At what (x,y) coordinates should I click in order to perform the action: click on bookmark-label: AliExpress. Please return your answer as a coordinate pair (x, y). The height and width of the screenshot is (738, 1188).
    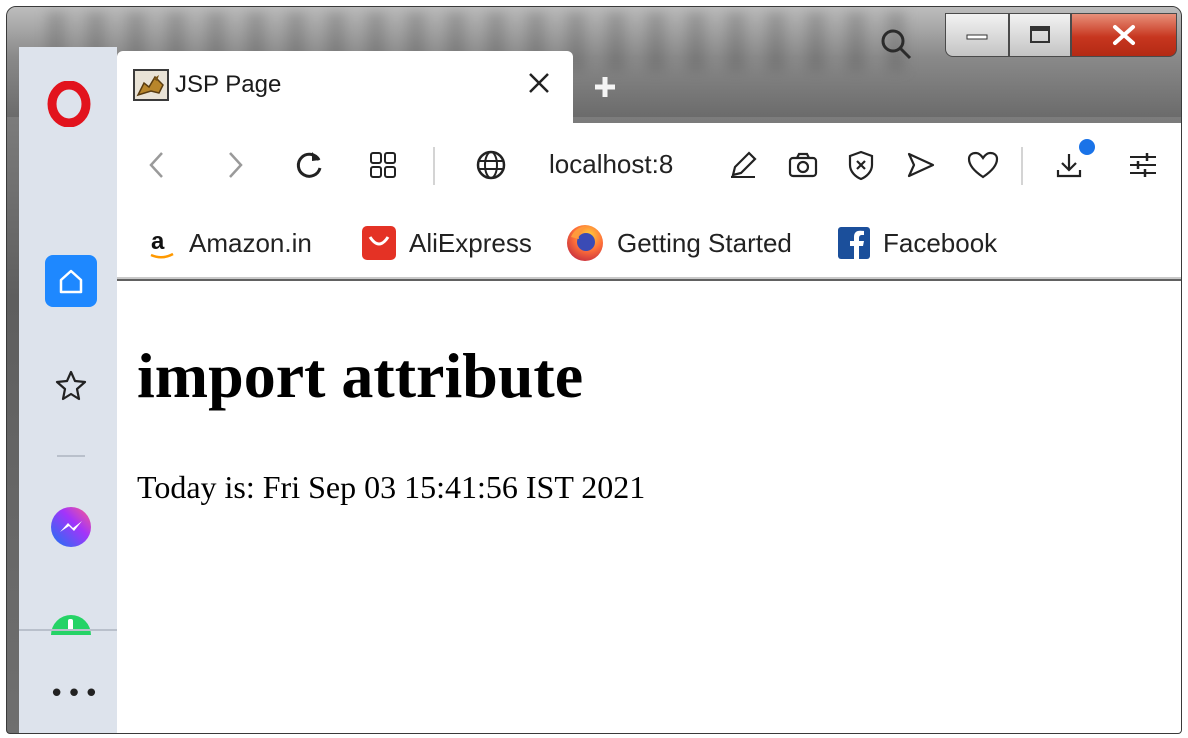
    Looking at the image, I should click on (470, 242).